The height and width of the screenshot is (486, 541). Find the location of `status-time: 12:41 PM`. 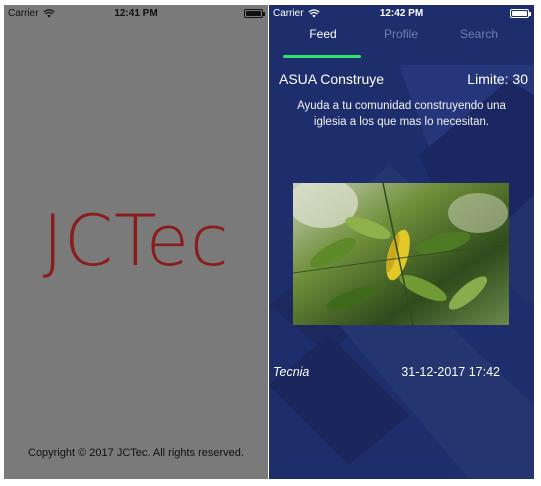

status-time: 12:41 PM is located at coordinates (136, 13).